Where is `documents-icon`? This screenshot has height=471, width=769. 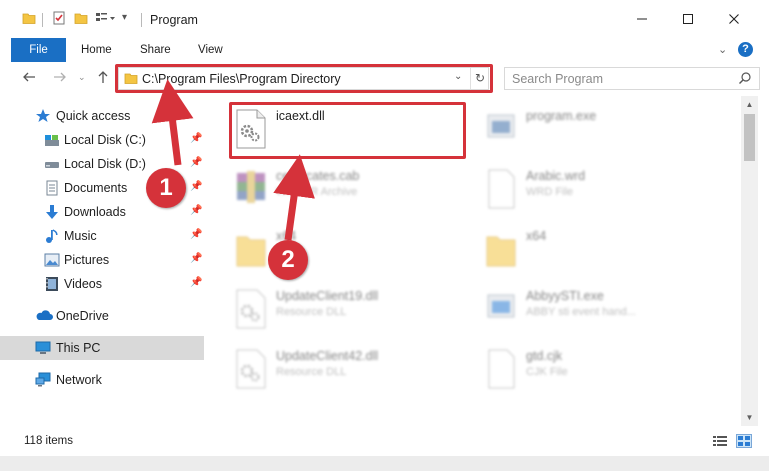
documents-icon is located at coordinates (52, 189).